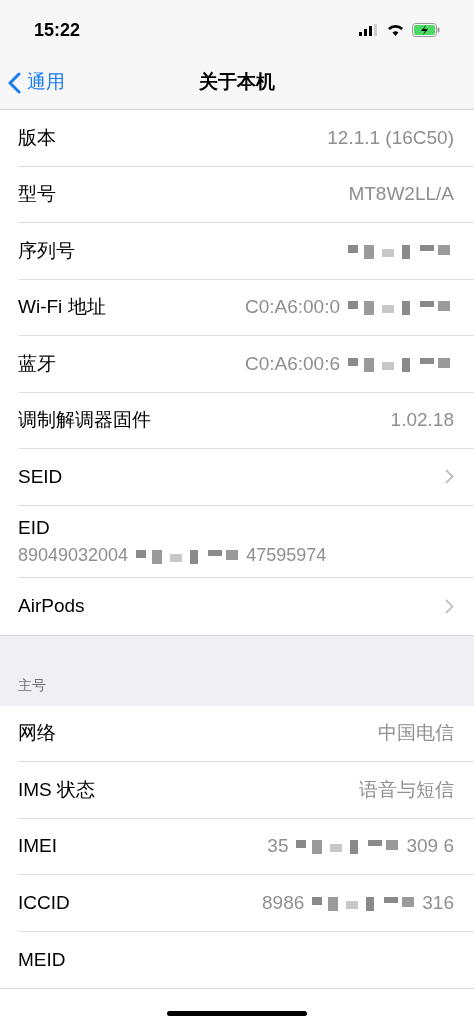 The height and width of the screenshot is (1024, 474). I want to click on row-value: 8986, so click(283, 902).